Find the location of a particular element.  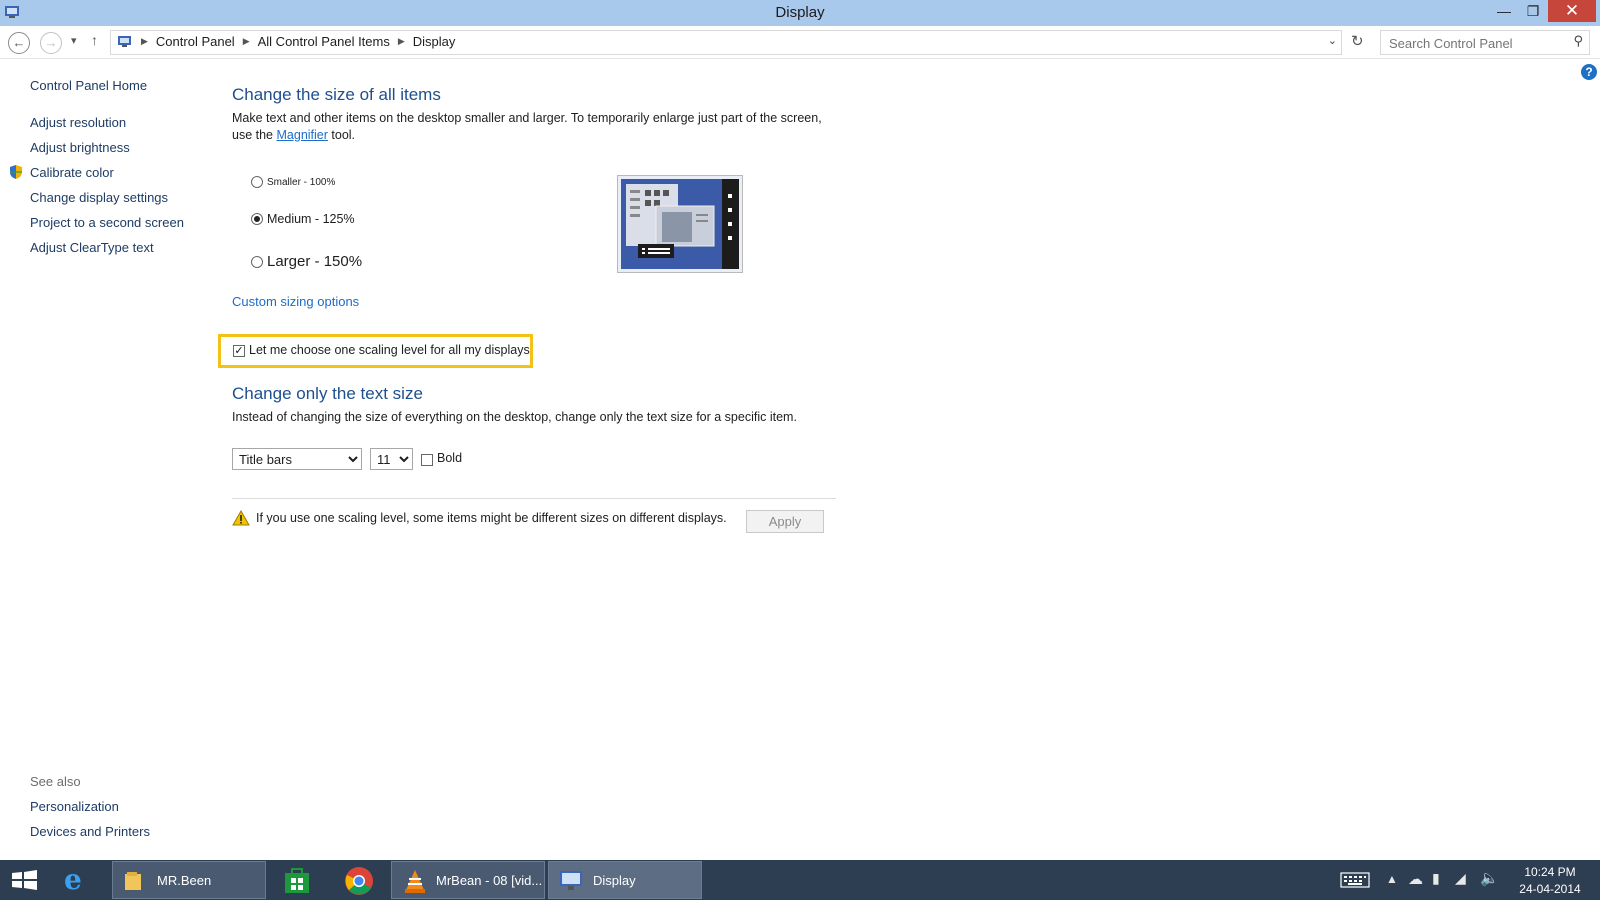

vlc-icon is located at coordinates (415, 881).